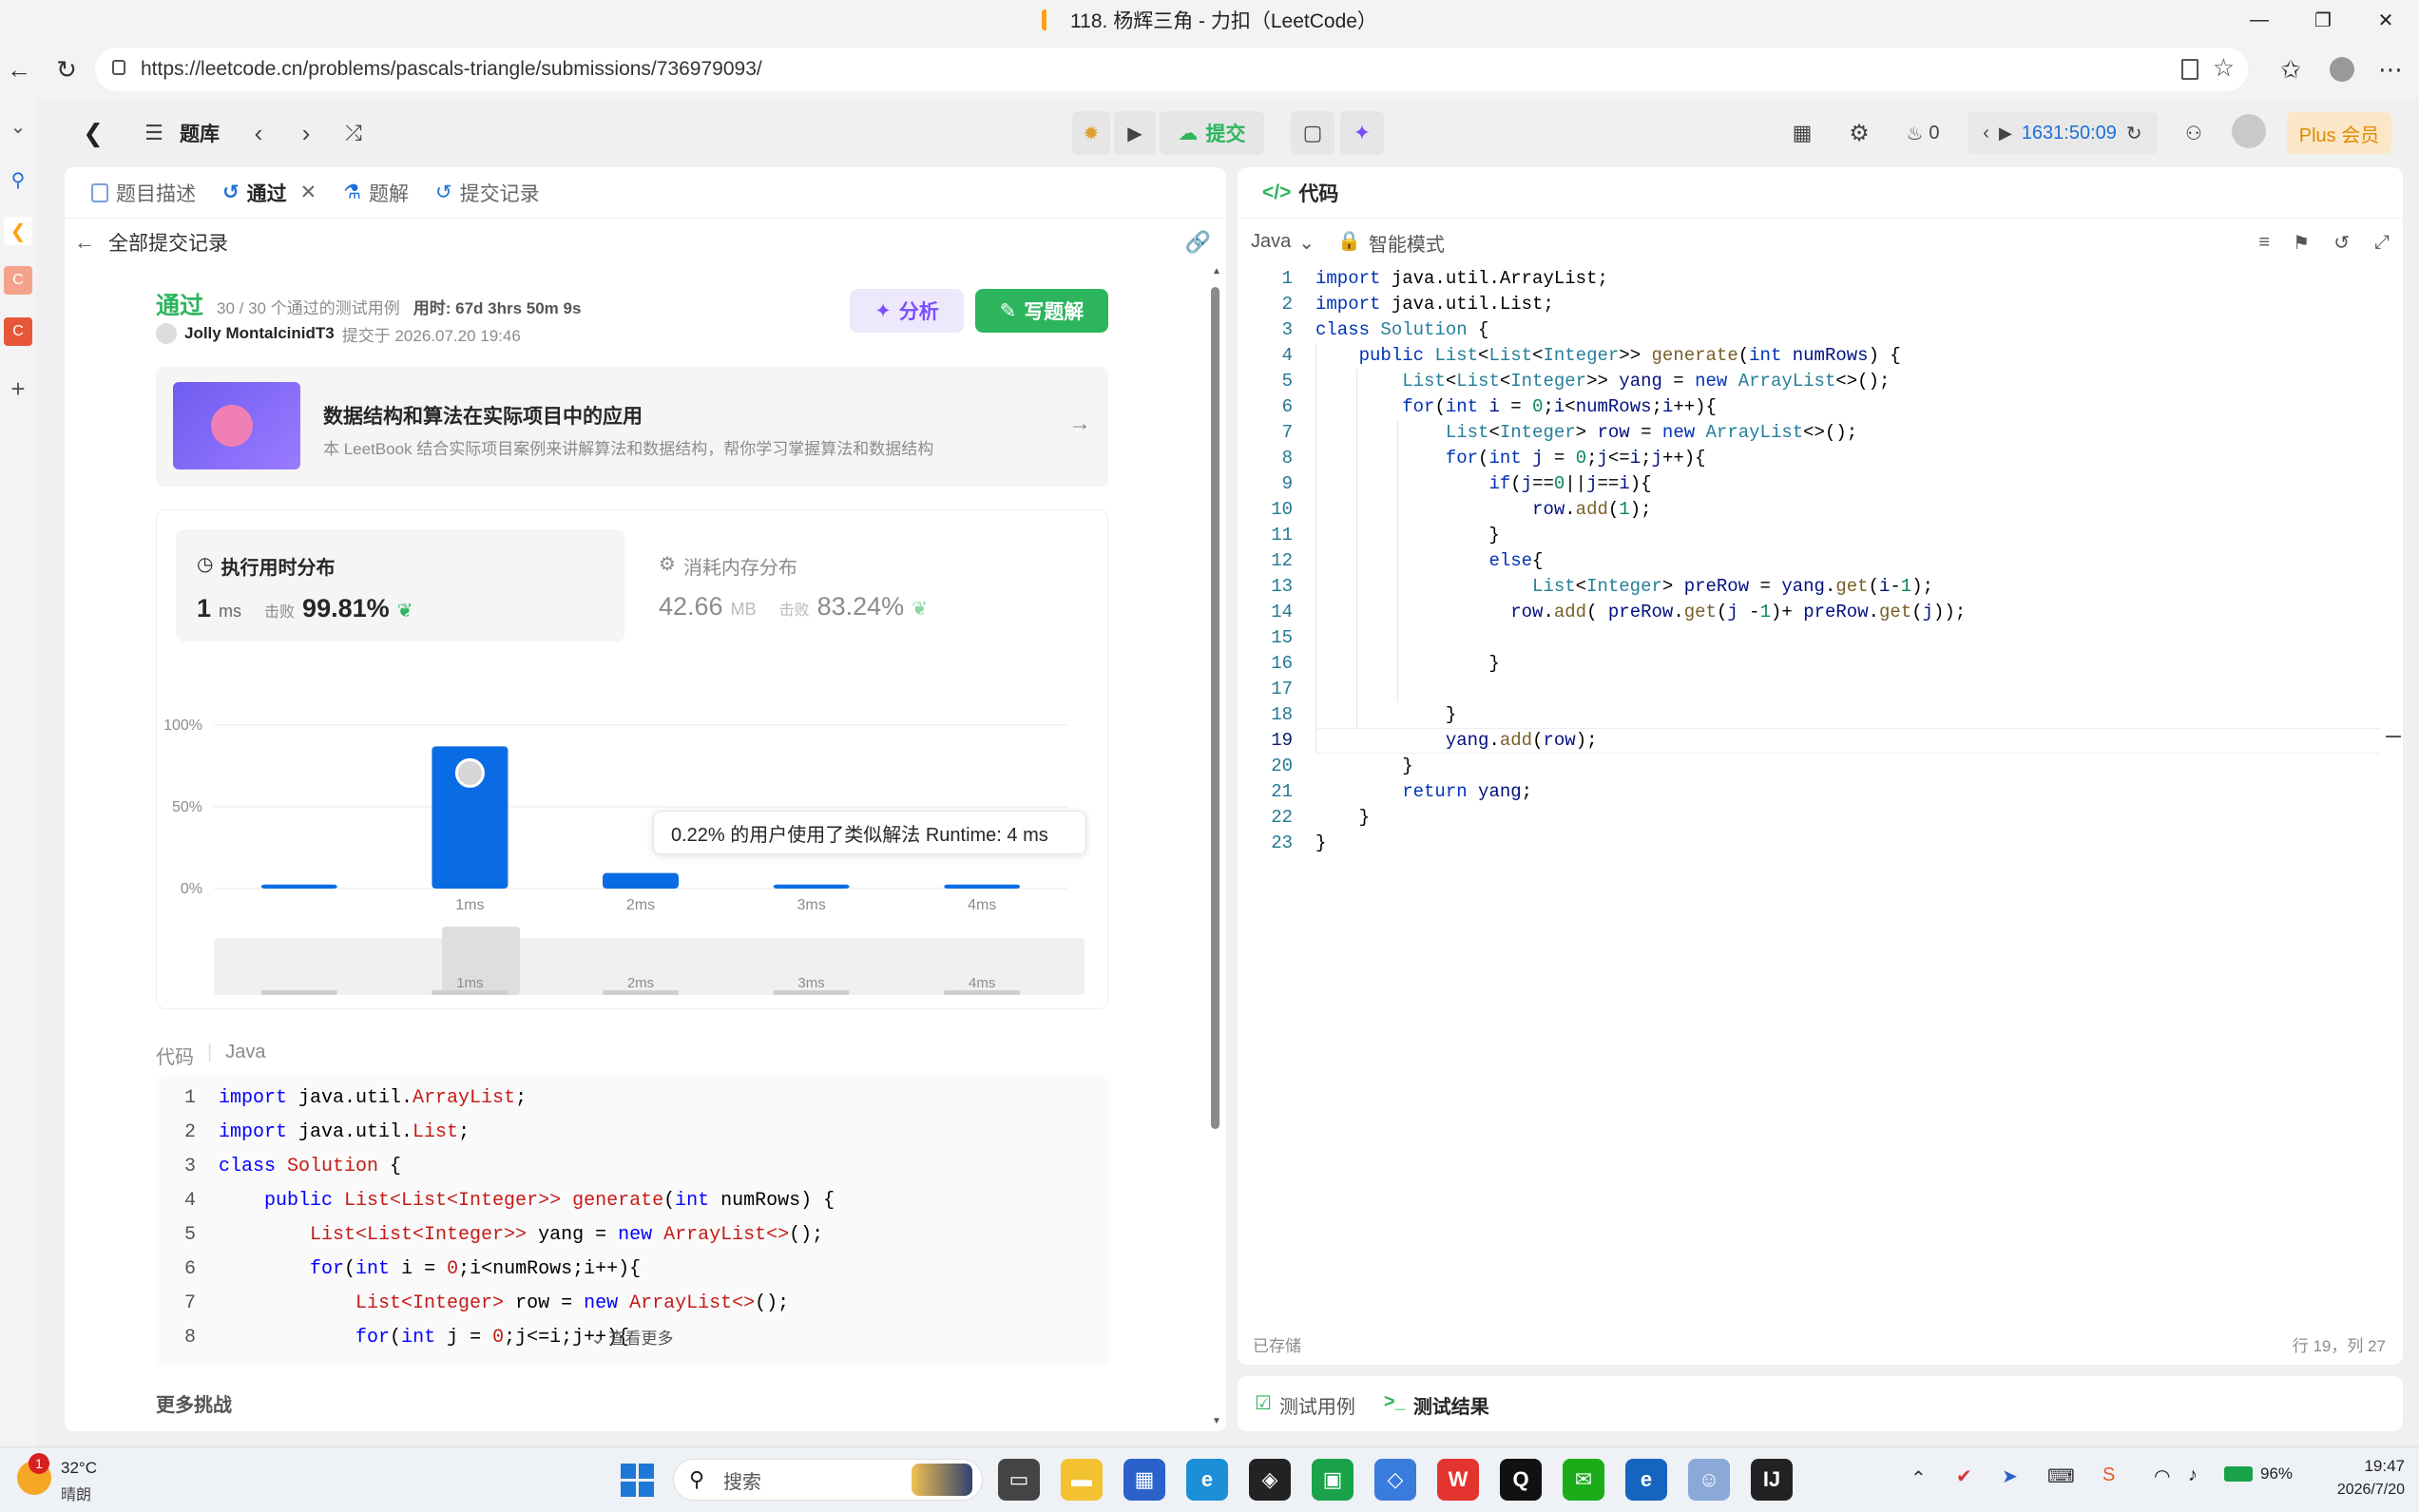 This screenshot has height=1512, width=2419. I want to click on cube-app-icon: ◈, so click(1270, 1480).